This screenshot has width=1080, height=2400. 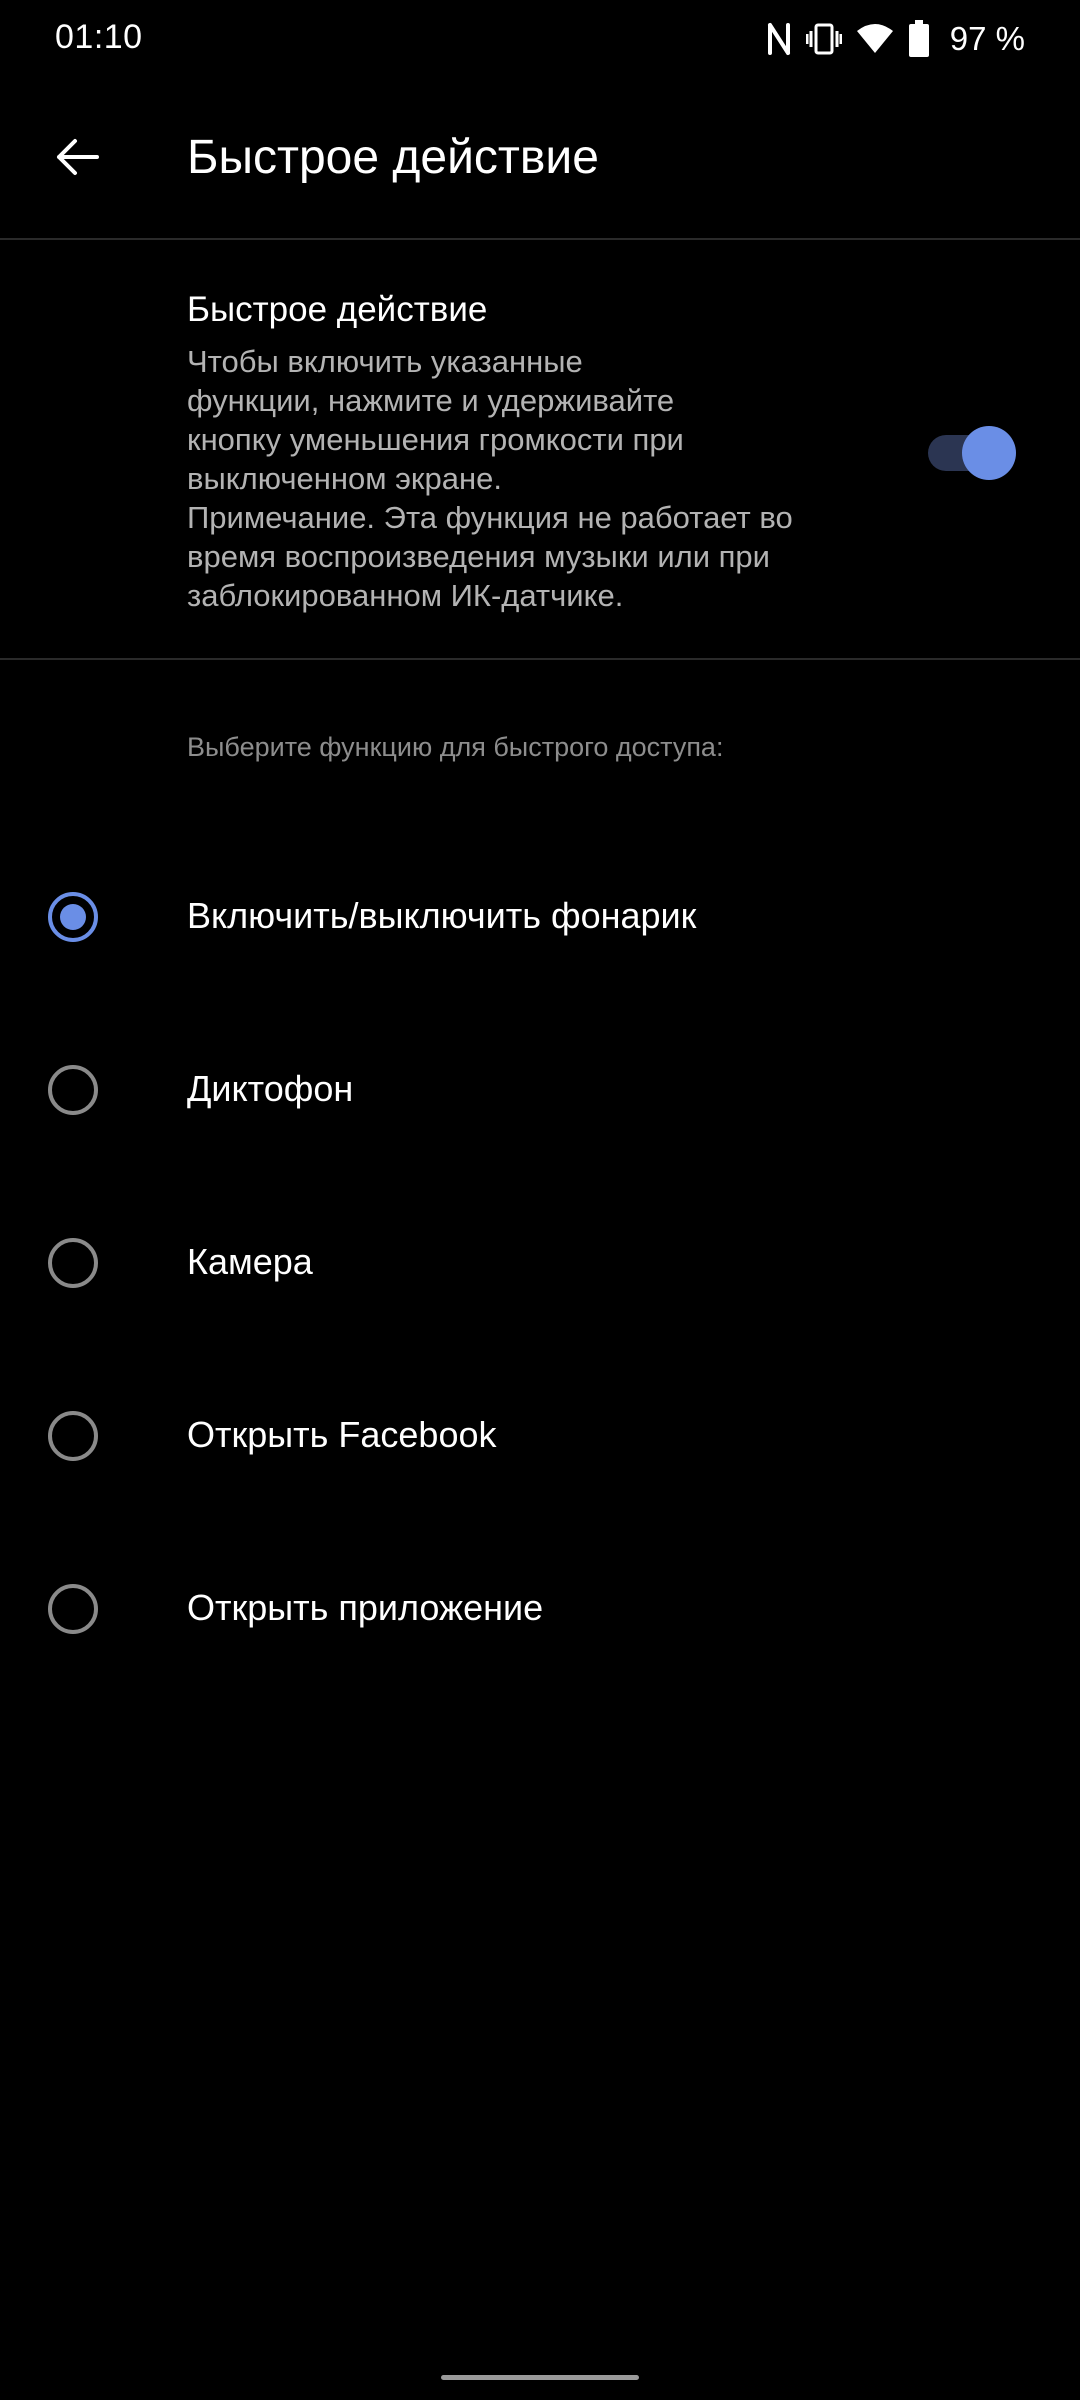 What do you see at coordinates (823, 39) in the screenshot?
I see `vibrate-icon` at bounding box center [823, 39].